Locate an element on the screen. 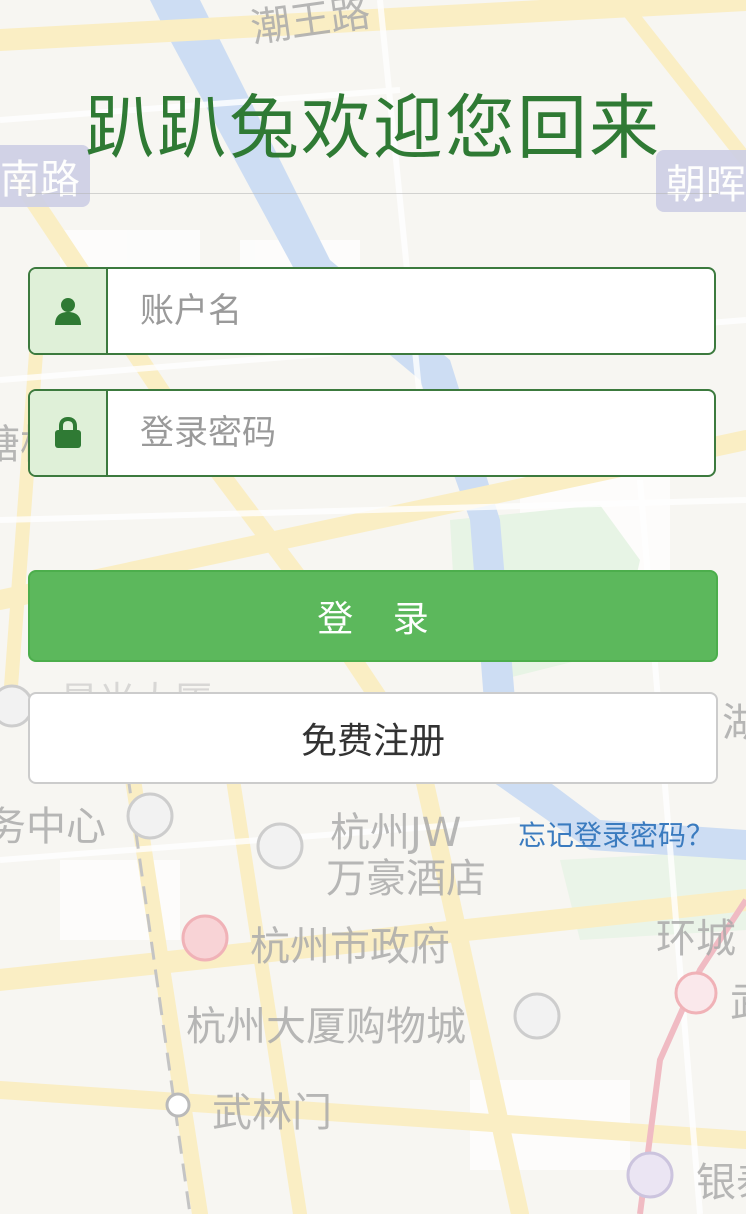 This screenshot has width=746, height=1214. page-title: 趴趴兔欢迎您回来 is located at coordinates (373, 128).